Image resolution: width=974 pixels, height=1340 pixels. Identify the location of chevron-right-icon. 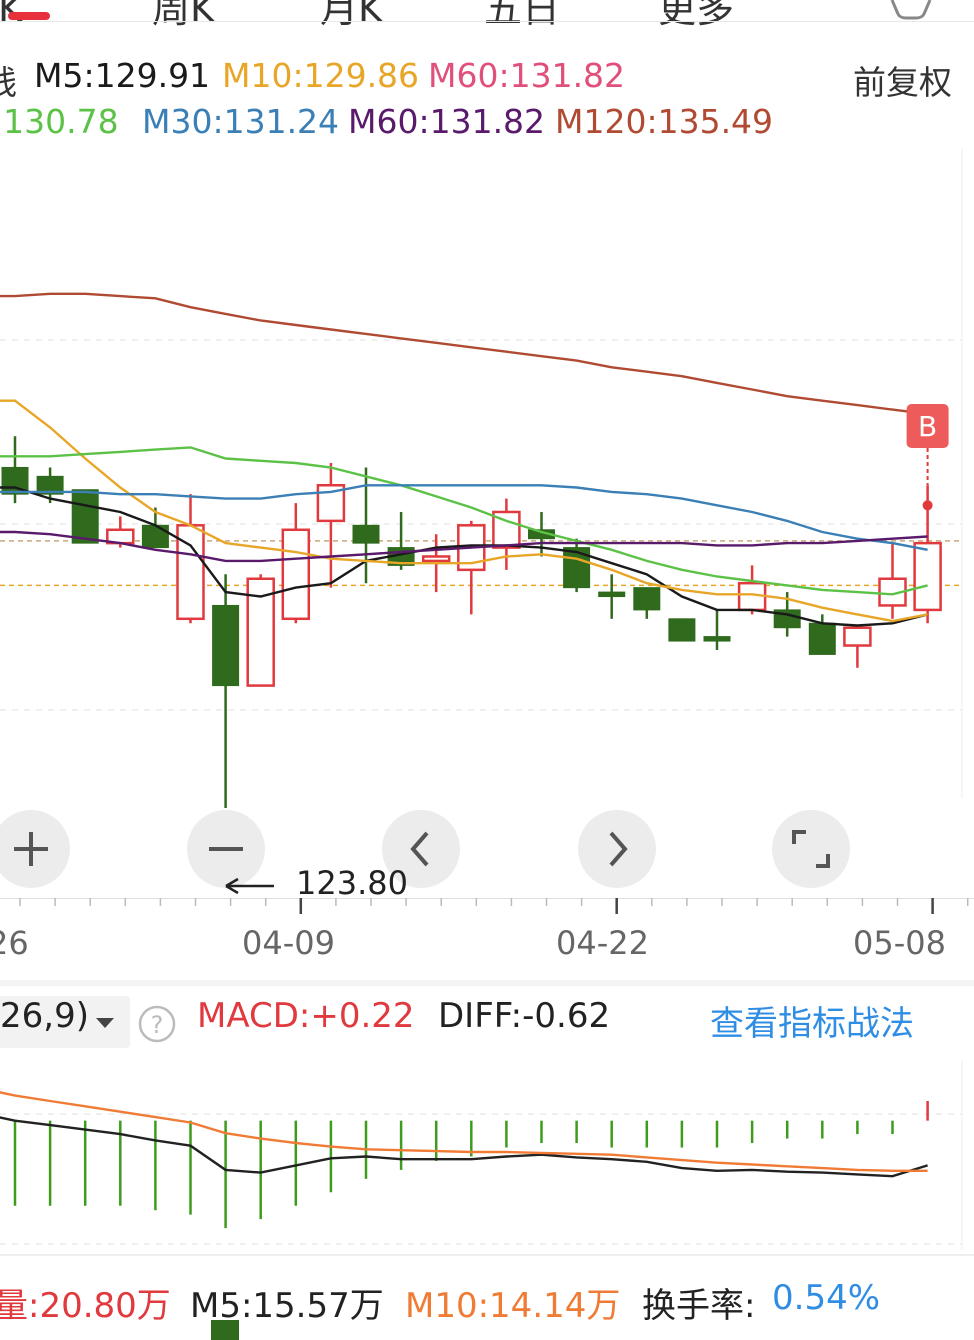
(618, 849).